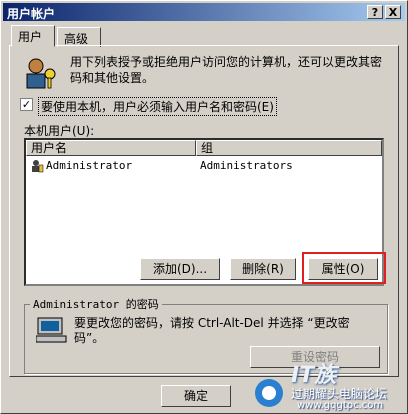 The width and height of the screenshot is (408, 414). Describe the element at coordinates (41, 73) in the screenshot. I see `users-keys-icon` at that location.